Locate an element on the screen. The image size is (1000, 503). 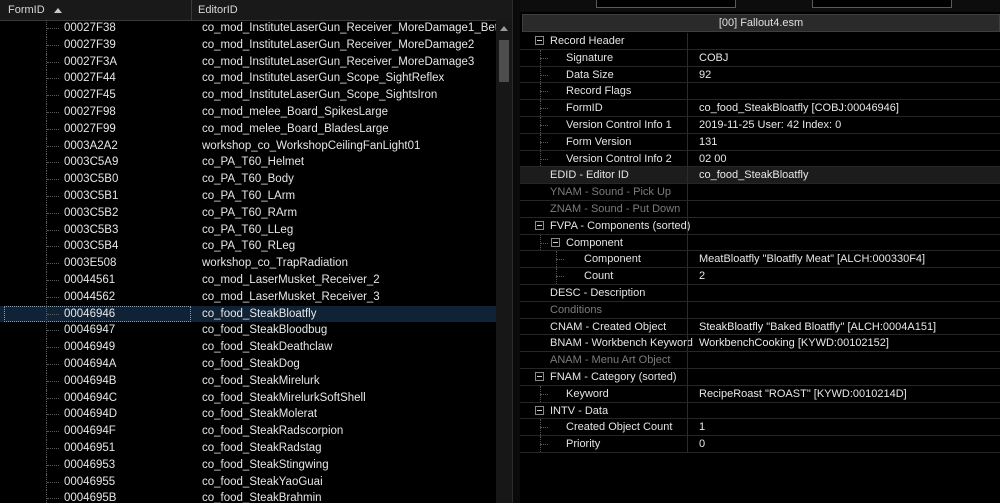
editorid-cell: co_mod_LaserMusket_Receiver_3 is located at coordinates (291, 296).